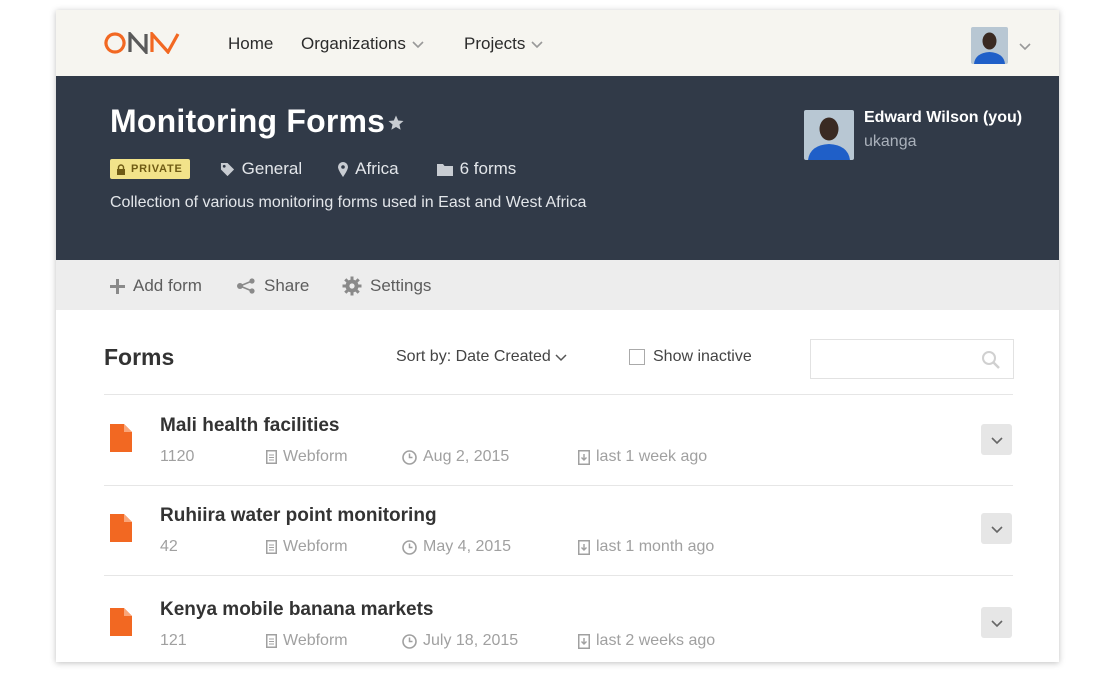 This screenshot has height=696, width=1110. Describe the element at coordinates (991, 360) in the screenshot. I see `search-icon` at that location.